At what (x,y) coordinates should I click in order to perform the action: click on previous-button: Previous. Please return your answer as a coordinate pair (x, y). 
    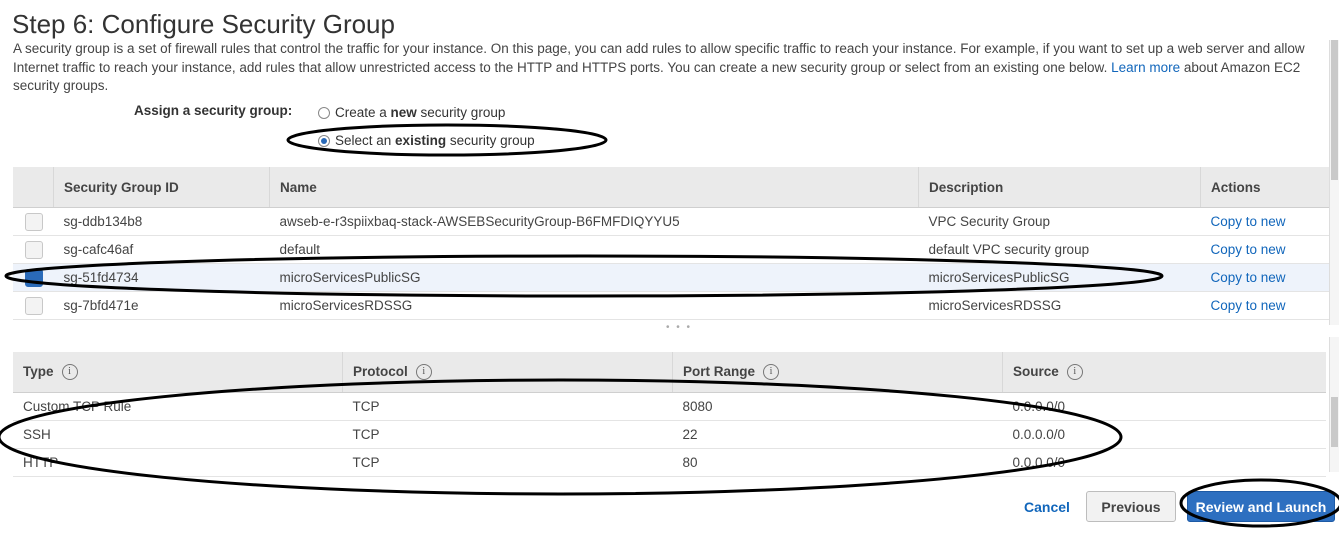
    Looking at the image, I should click on (1131, 506).